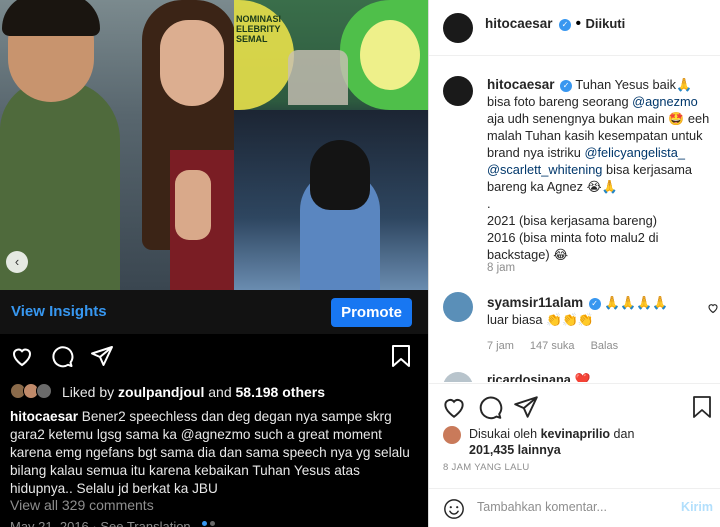  Describe the element at coordinates (214, 312) in the screenshot. I see `insights-bar: View Insights Promote` at that location.